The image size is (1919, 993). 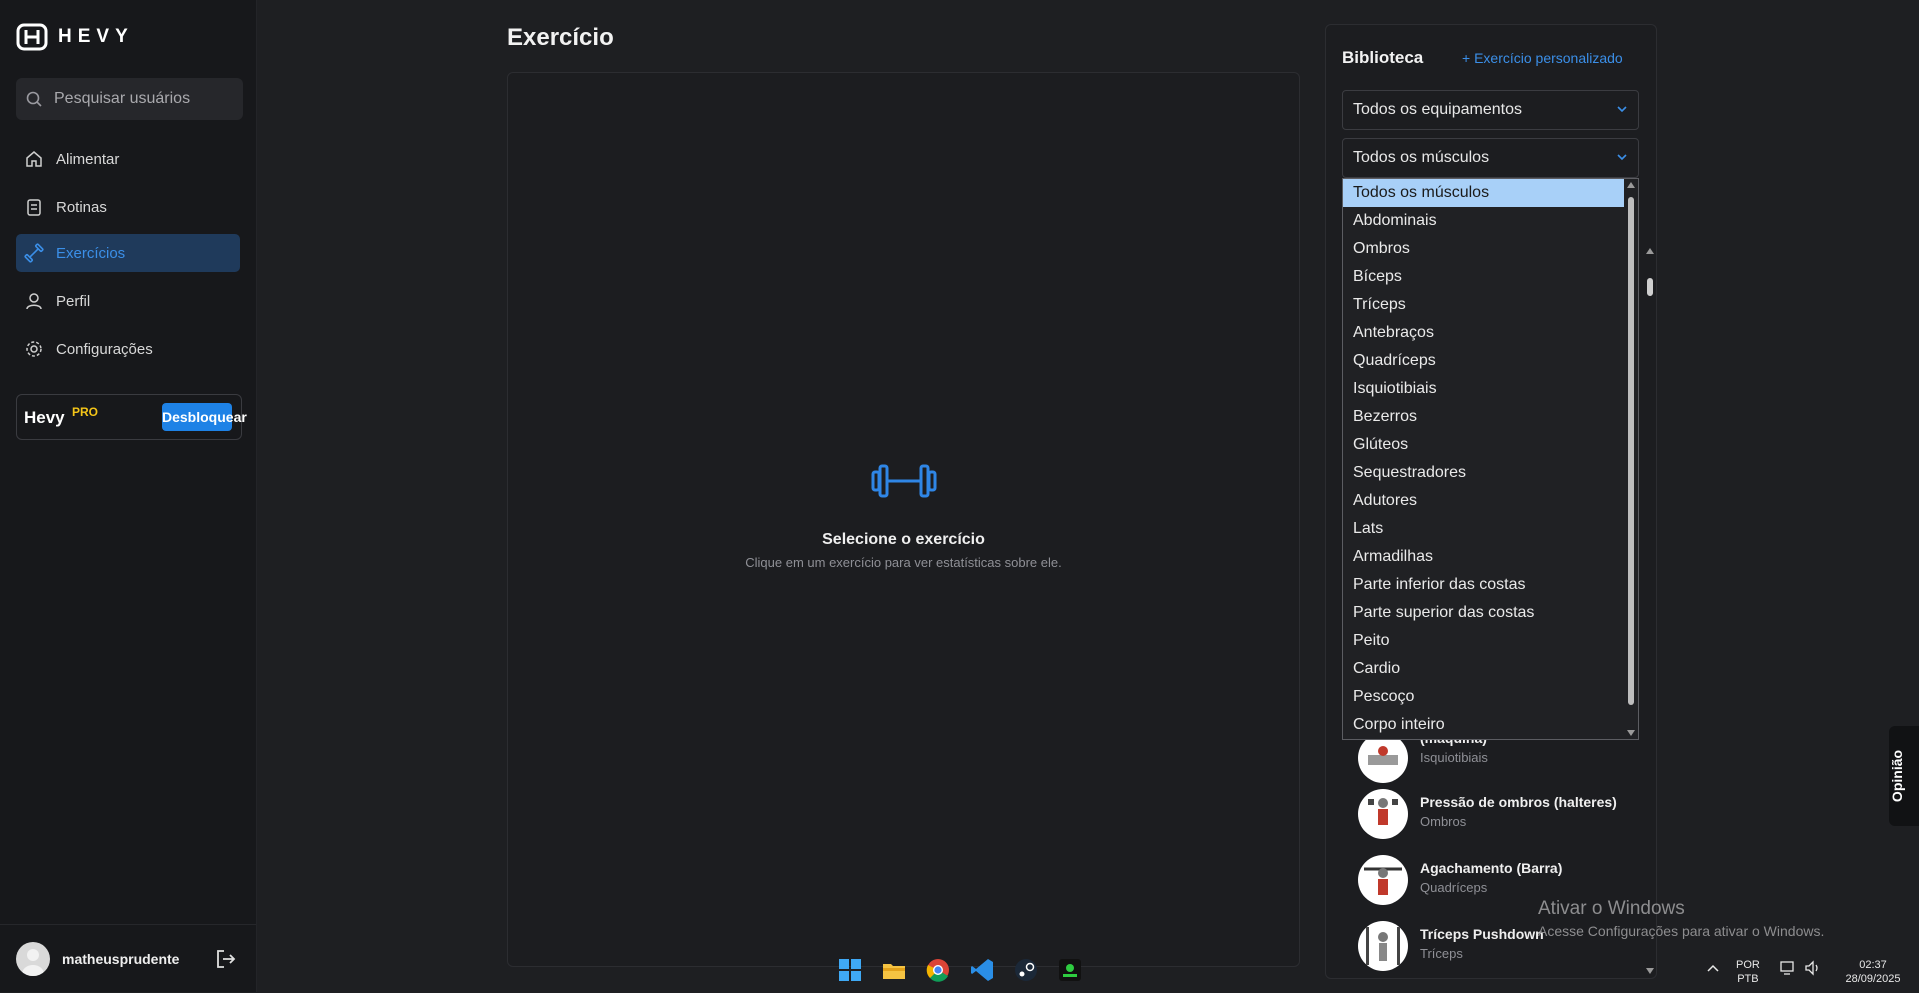 I want to click on equipment-select: Todos os equipamentos, so click(x=1490, y=110).